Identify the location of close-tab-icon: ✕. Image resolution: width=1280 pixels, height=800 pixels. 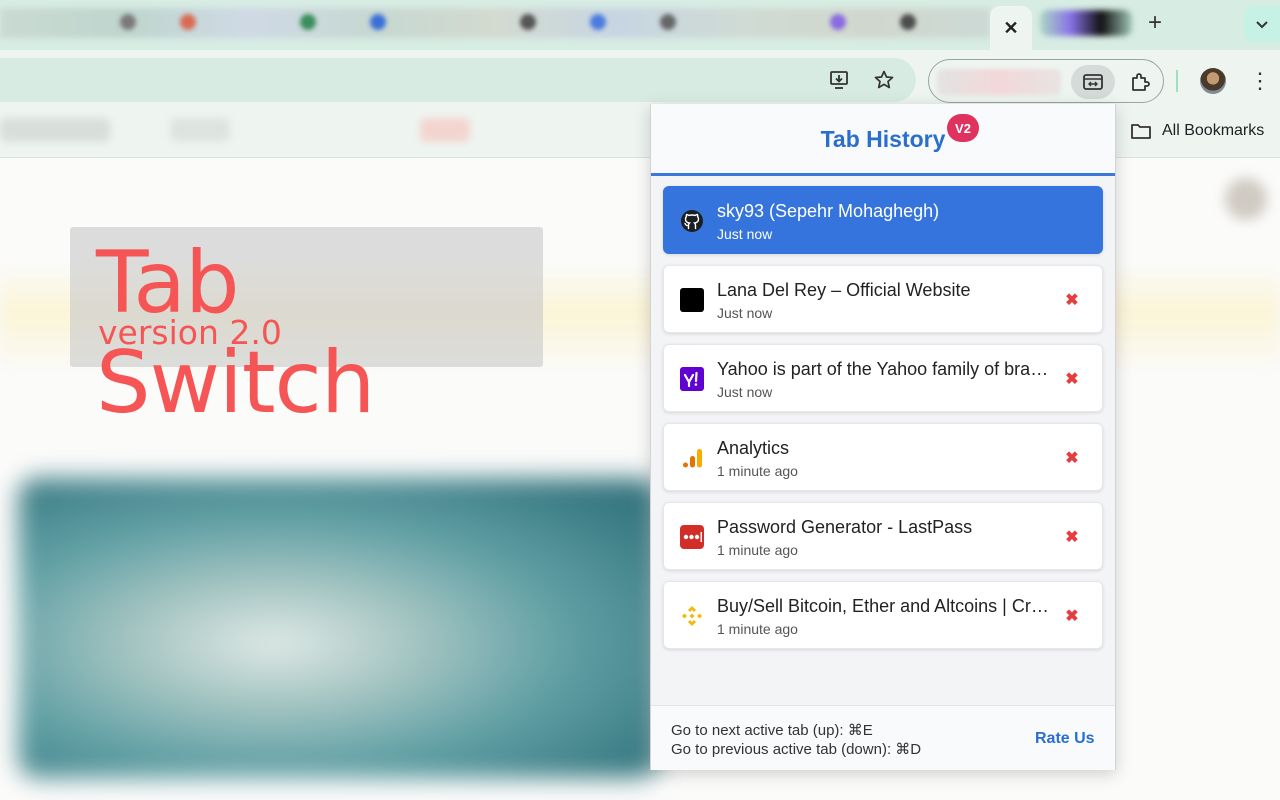
(1010, 28).